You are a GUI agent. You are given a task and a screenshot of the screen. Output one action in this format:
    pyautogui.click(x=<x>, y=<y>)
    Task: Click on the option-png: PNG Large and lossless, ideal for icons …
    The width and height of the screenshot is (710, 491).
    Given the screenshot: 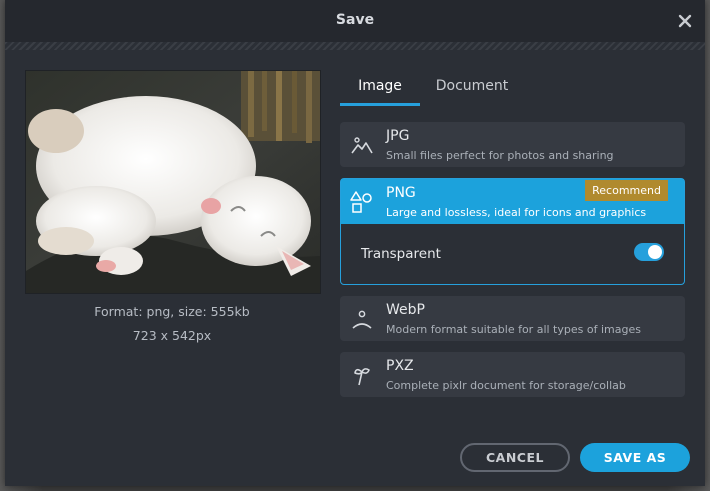 What is the action you would take?
    pyautogui.click(x=512, y=231)
    